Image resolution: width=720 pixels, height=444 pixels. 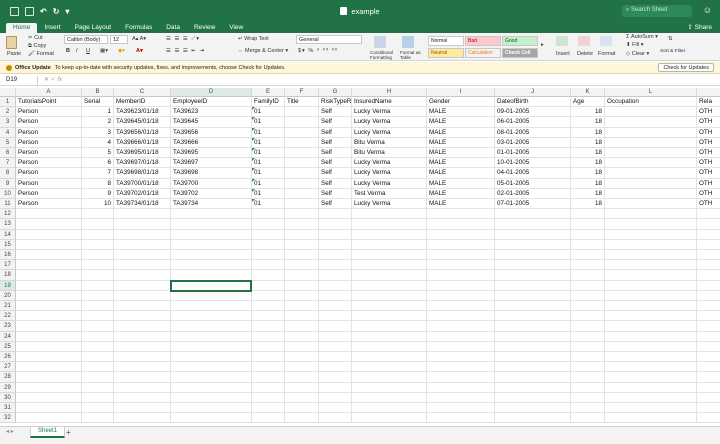 I want to click on table-cell: 03-01-2005, so click(x=533, y=142).